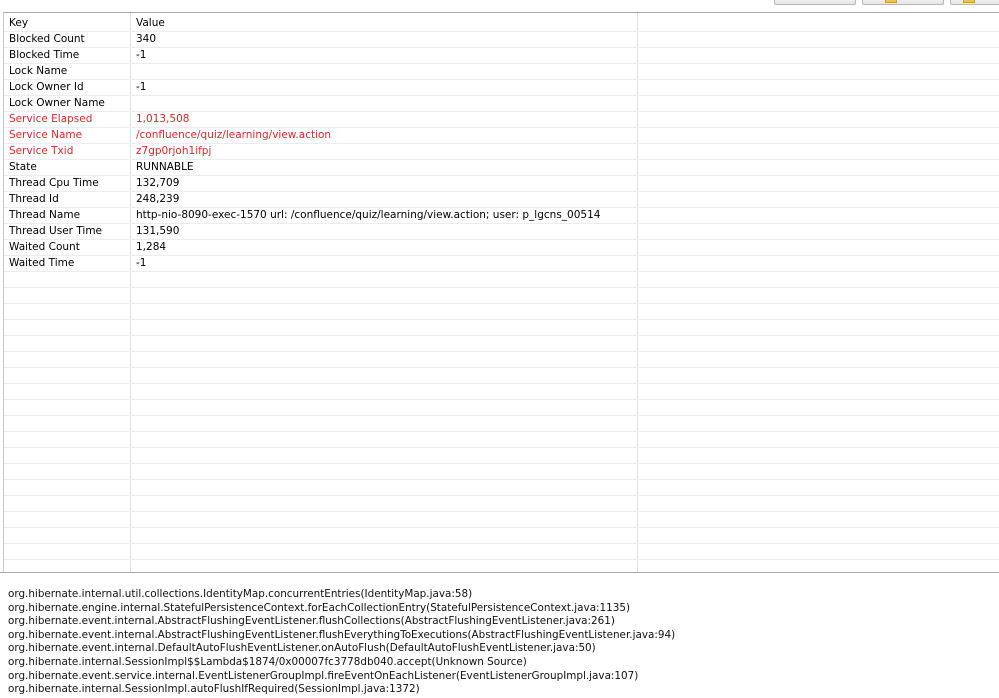  Describe the element at coordinates (501, 232) in the screenshot. I see `table-row: Thread User Time 131,590` at that location.